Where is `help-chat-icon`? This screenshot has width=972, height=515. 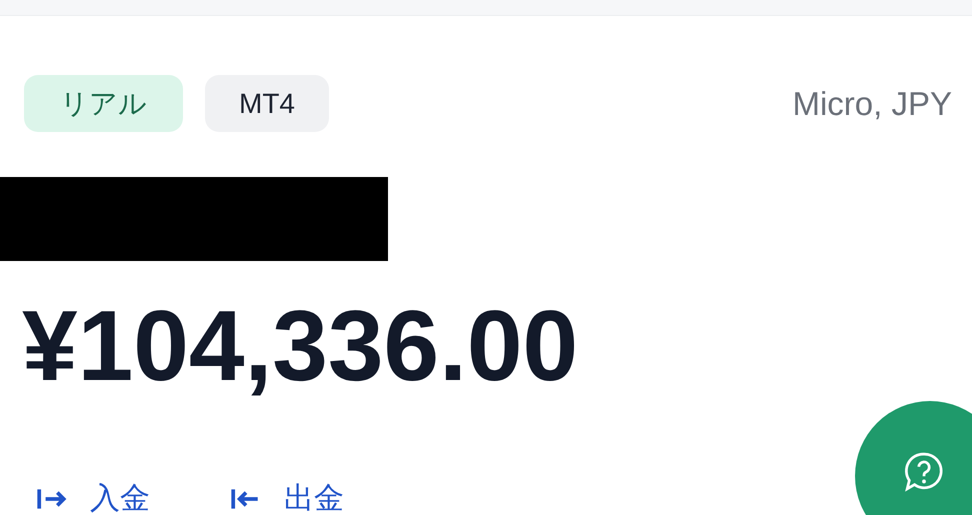
help-chat-icon is located at coordinates (924, 472).